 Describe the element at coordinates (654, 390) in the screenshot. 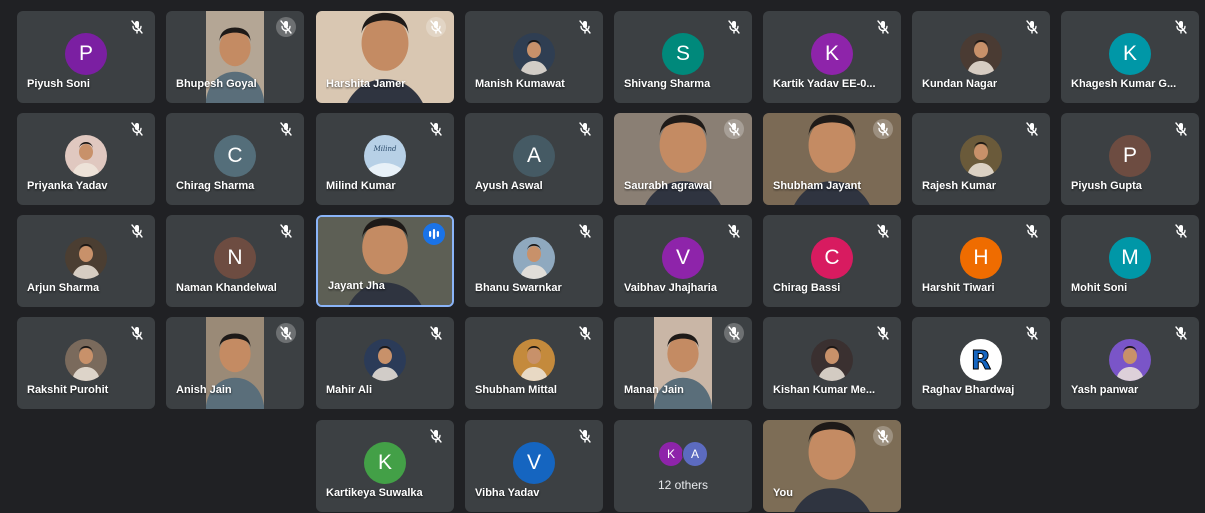

I see `participant-name: Manan Jain` at that location.